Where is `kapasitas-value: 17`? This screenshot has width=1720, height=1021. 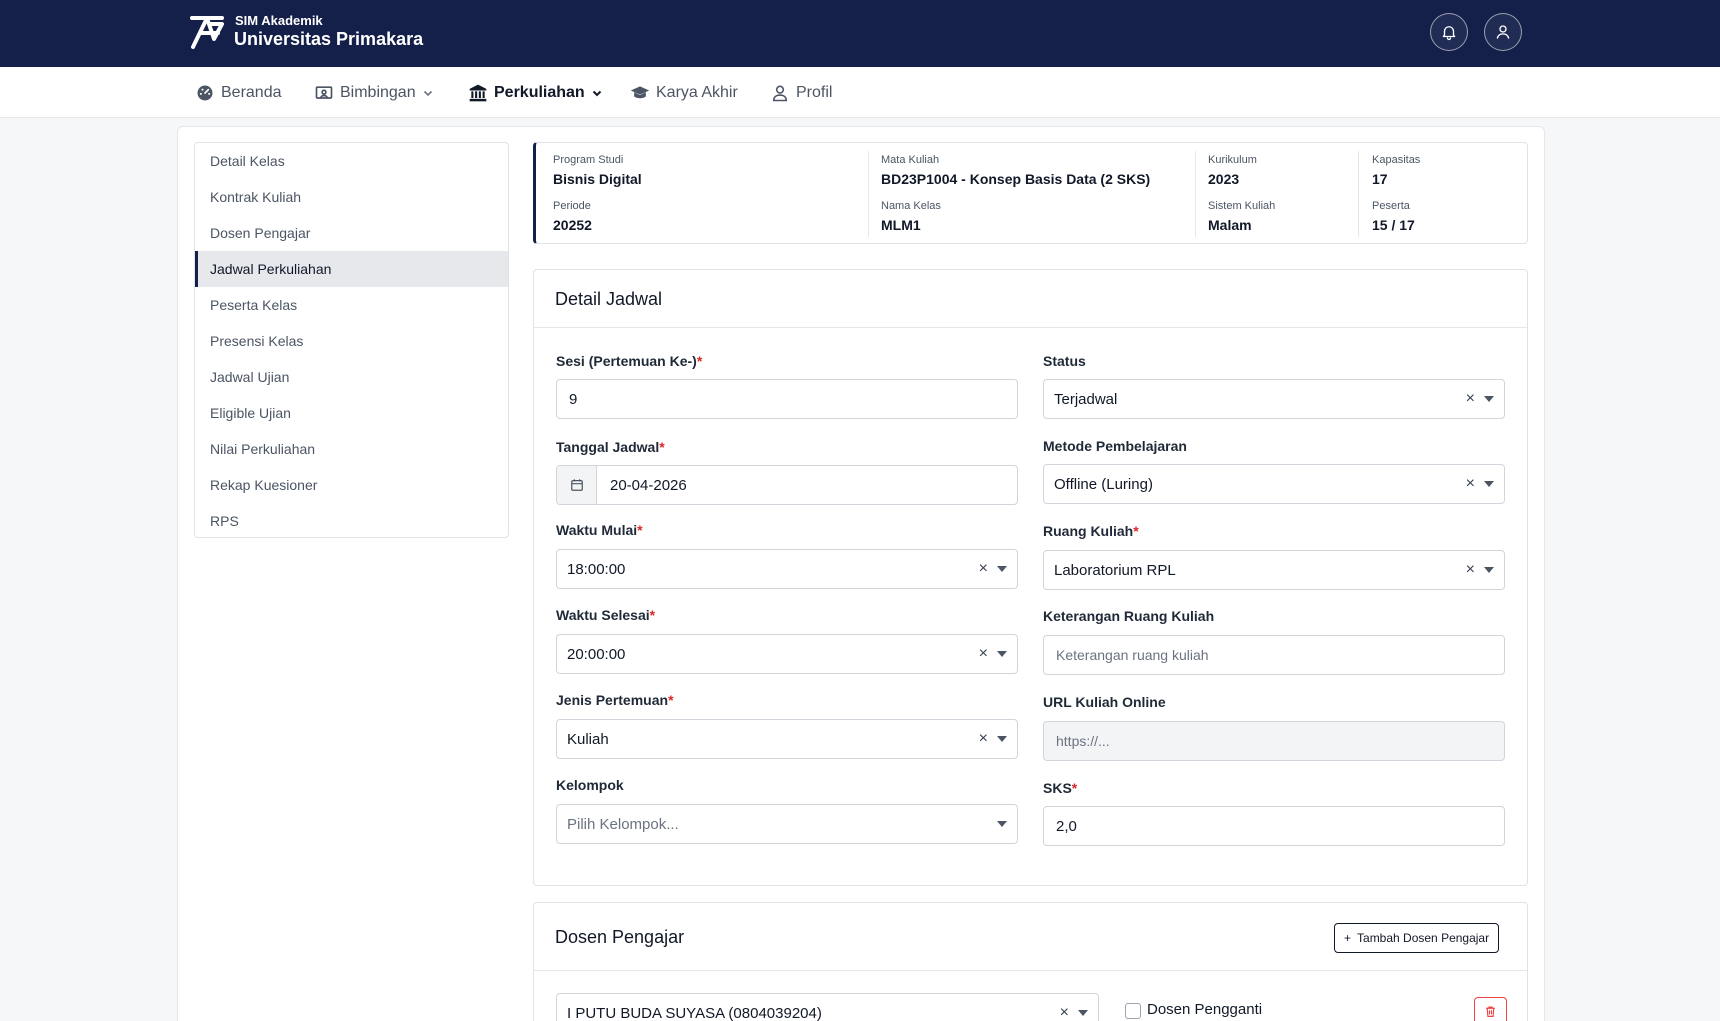
kapasitas-value: 17 is located at coordinates (1380, 179).